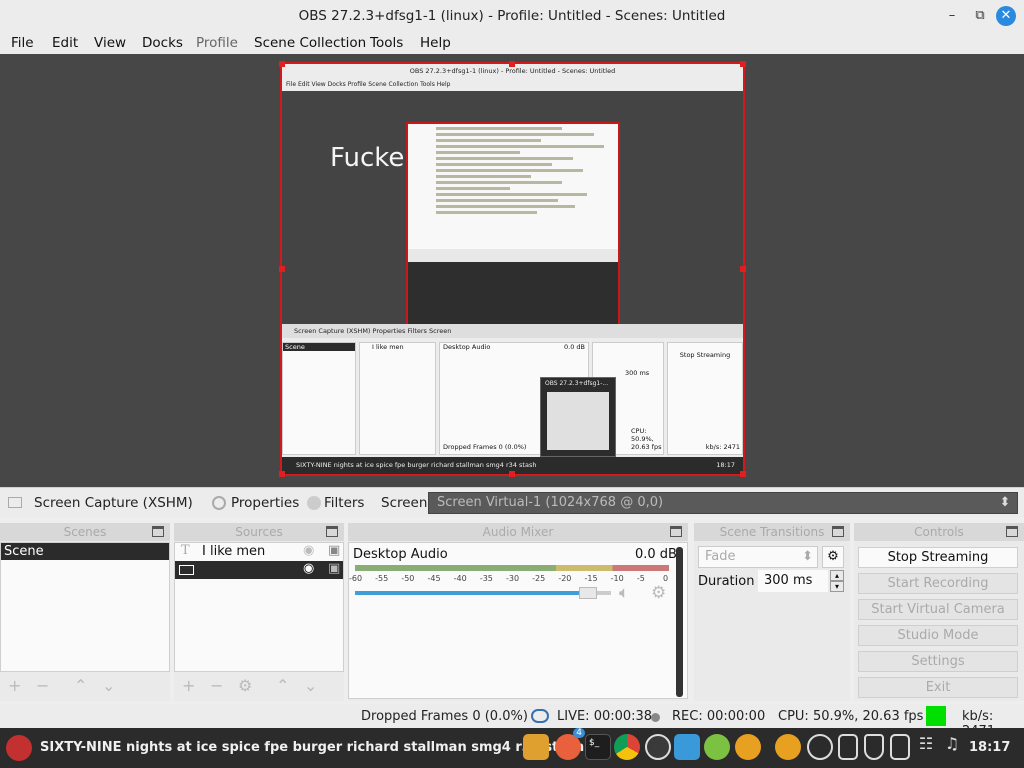 This screenshot has height=768, width=1024. Describe the element at coordinates (989, 747) in the screenshot. I see `clock: 18:17` at that location.